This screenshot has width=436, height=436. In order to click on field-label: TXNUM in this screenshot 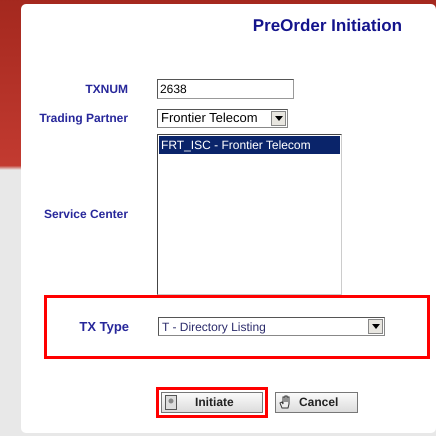, I will do `click(106, 89)`.